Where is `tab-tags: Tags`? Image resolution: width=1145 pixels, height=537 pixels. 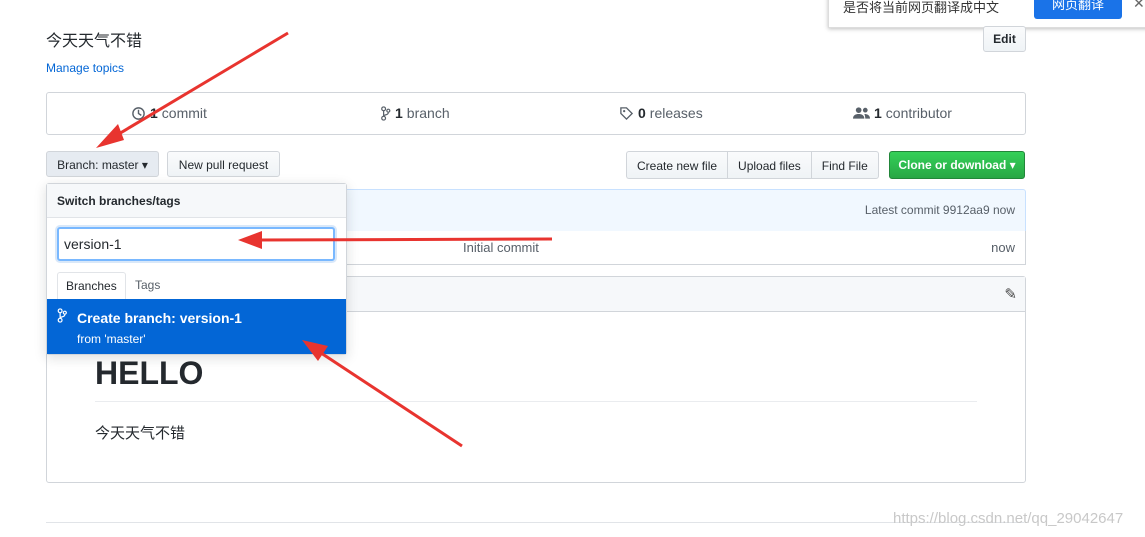
tab-tags: Tags is located at coordinates (147, 285).